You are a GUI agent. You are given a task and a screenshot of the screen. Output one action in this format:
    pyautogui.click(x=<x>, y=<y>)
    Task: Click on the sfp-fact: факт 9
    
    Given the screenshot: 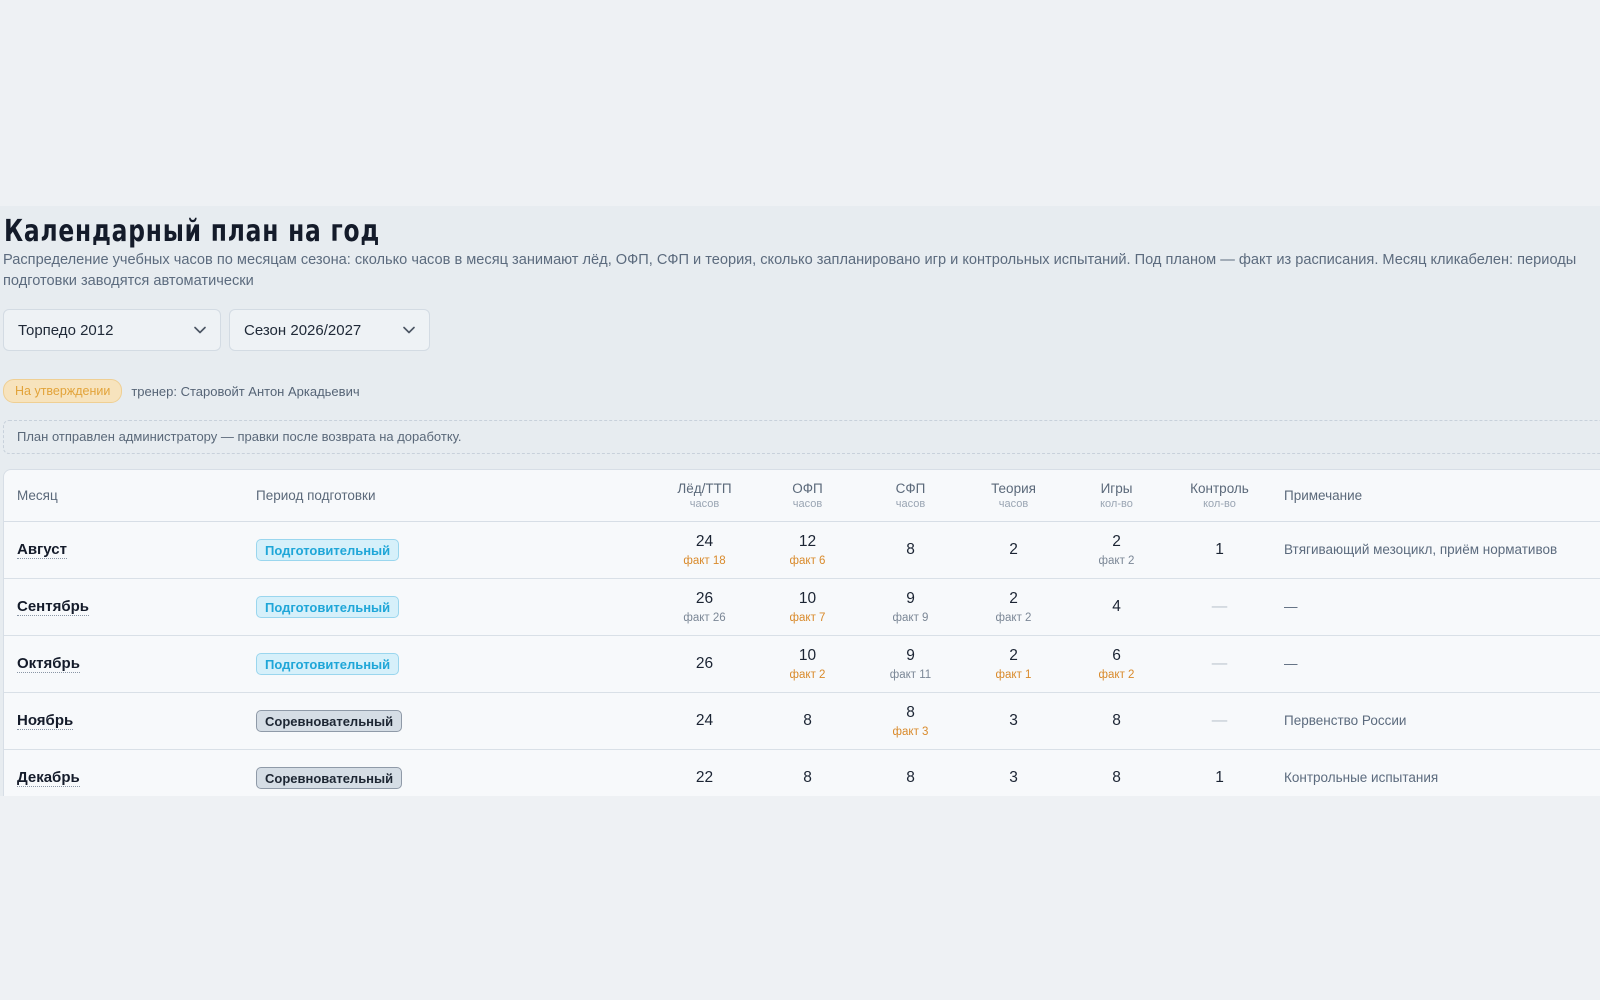 What is the action you would take?
    pyautogui.click(x=910, y=617)
    